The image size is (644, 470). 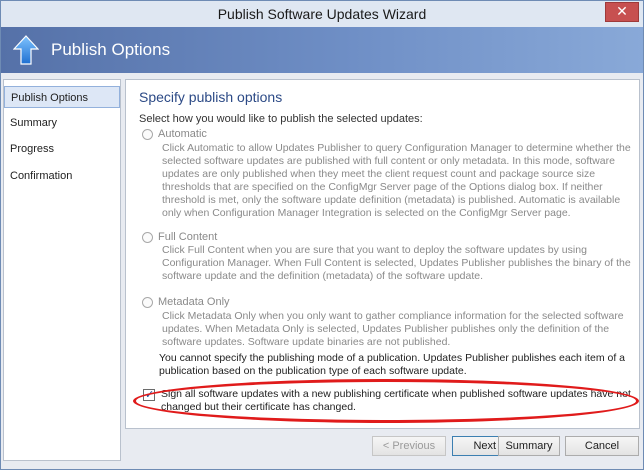 I want to click on close-button: ✕, so click(x=622, y=12).